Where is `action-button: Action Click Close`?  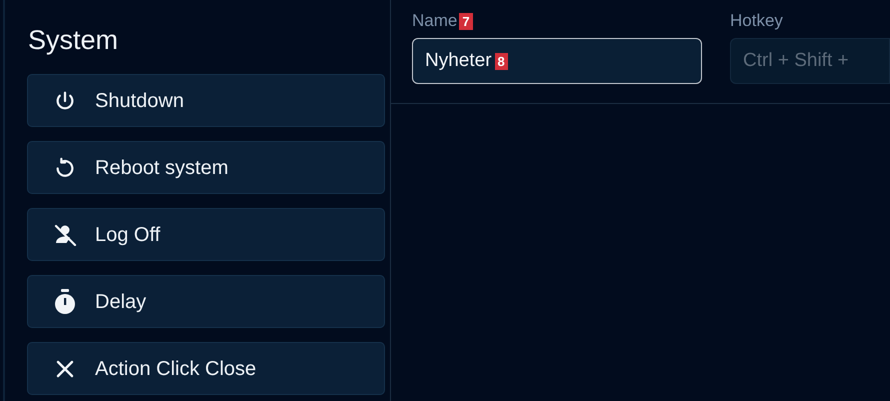
action-button: Action Click Close is located at coordinates (206, 368).